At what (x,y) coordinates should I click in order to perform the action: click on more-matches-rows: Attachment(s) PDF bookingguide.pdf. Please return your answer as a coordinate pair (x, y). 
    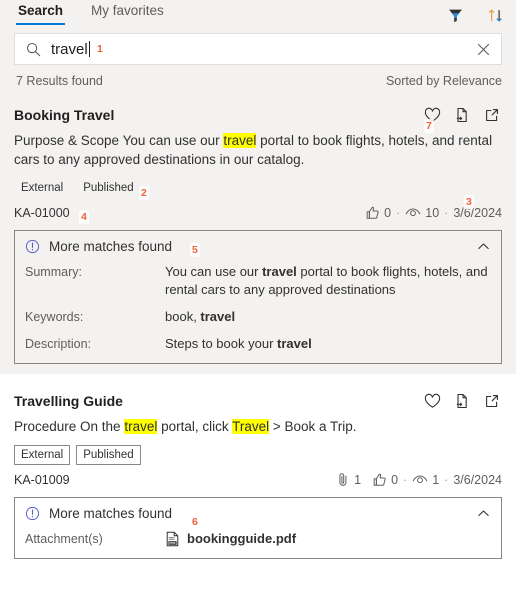
    Looking at the image, I should click on (258, 539).